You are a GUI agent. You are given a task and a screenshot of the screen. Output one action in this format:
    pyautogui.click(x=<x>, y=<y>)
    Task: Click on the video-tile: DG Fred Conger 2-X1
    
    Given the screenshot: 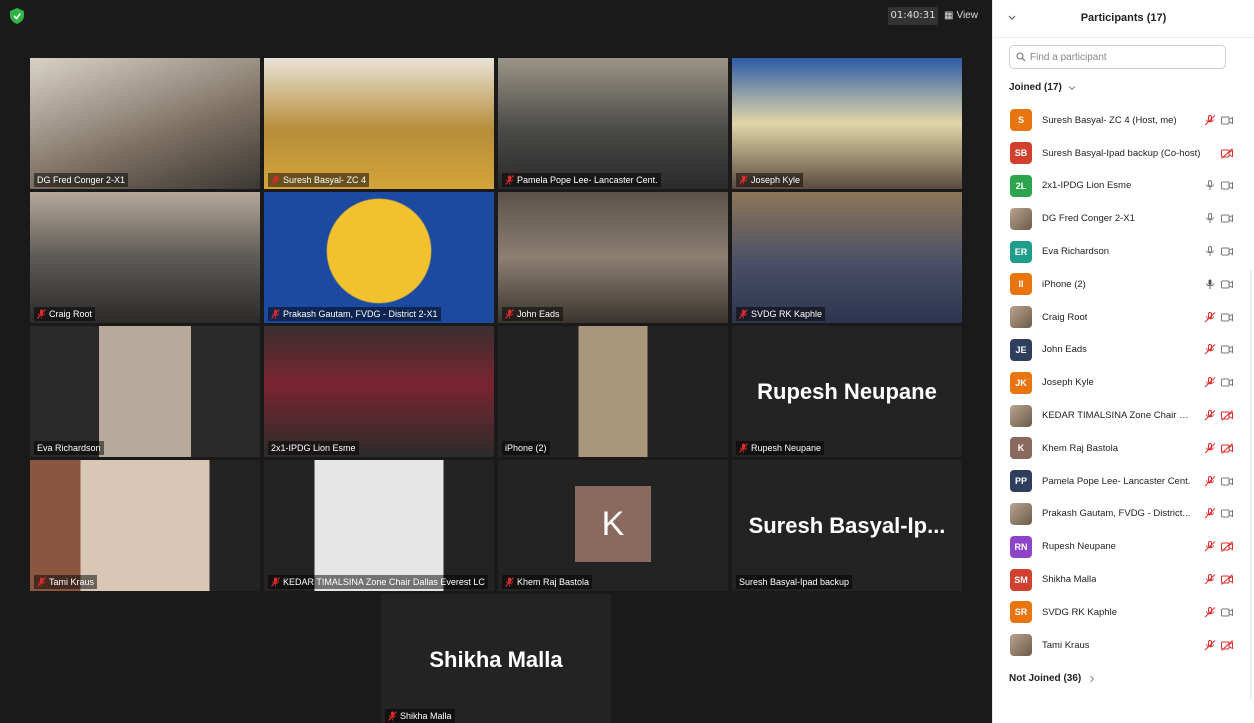 What is the action you would take?
    pyautogui.click(x=145, y=123)
    